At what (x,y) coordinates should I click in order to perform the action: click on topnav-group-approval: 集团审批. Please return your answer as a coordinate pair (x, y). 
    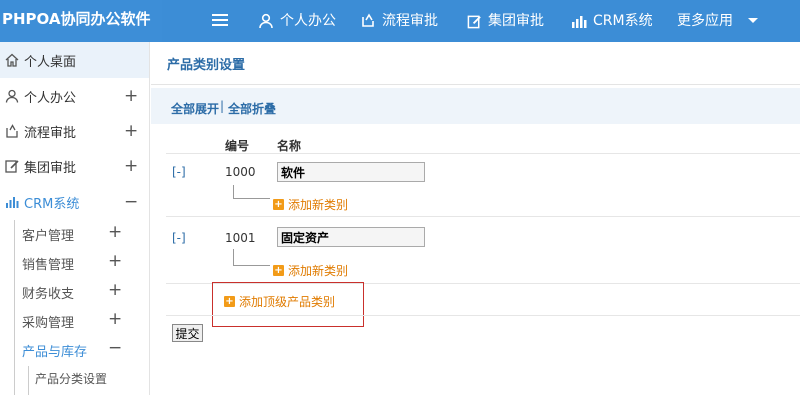
    Looking at the image, I should click on (505, 21).